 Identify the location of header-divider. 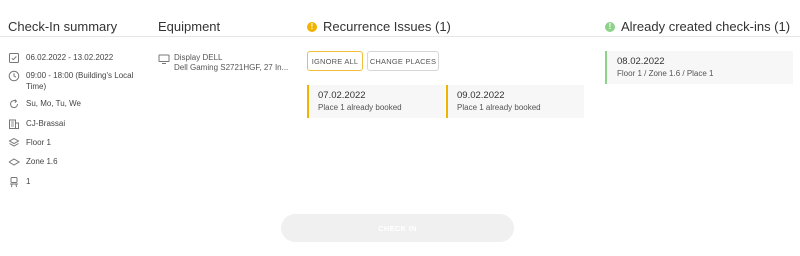
(400, 36).